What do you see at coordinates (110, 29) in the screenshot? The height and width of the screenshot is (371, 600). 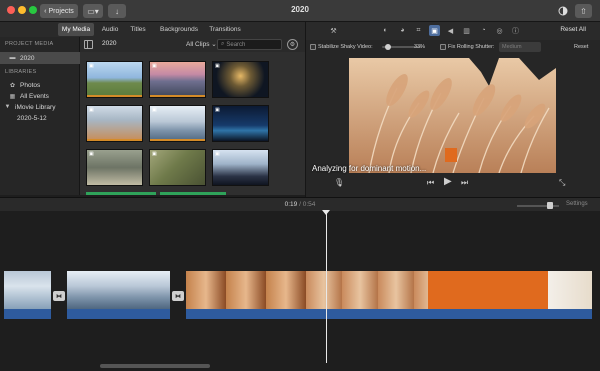 I see `tab-audio: Audio` at bounding box center [110, 29].